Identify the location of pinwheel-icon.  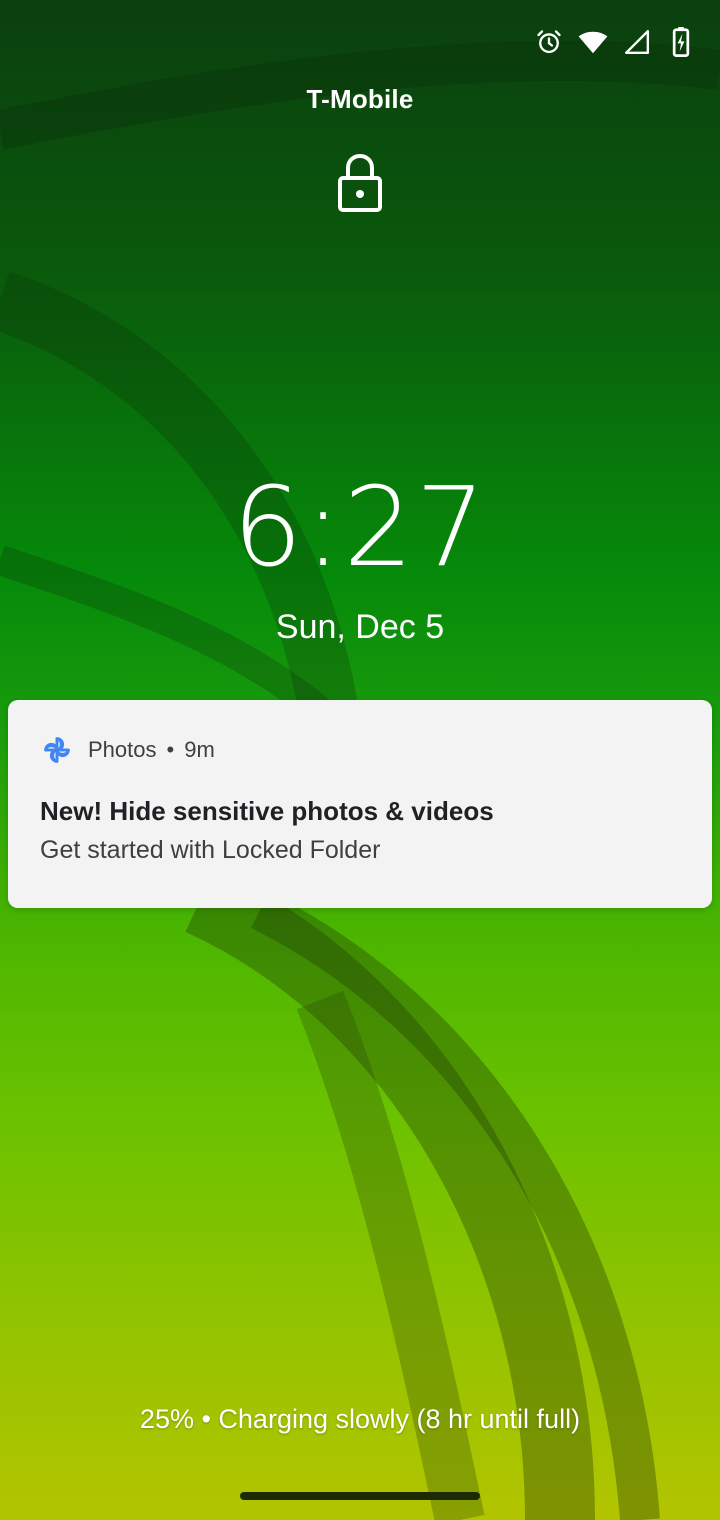
(57, 750).